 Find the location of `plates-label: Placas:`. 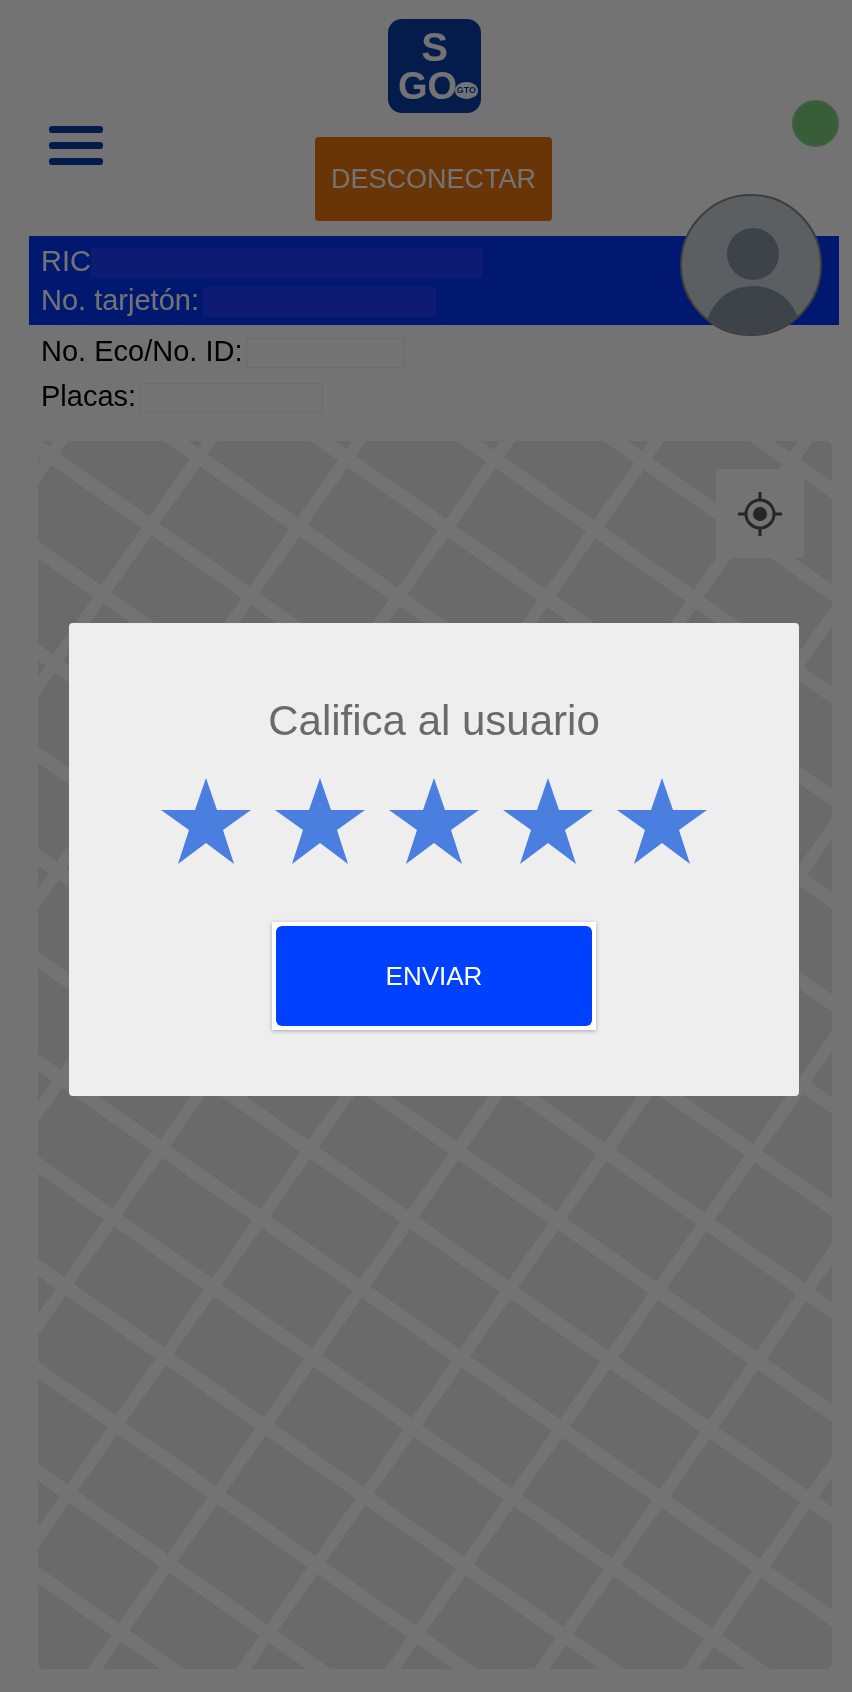

plates-label: Placas: is located at coordinates (89, 396).